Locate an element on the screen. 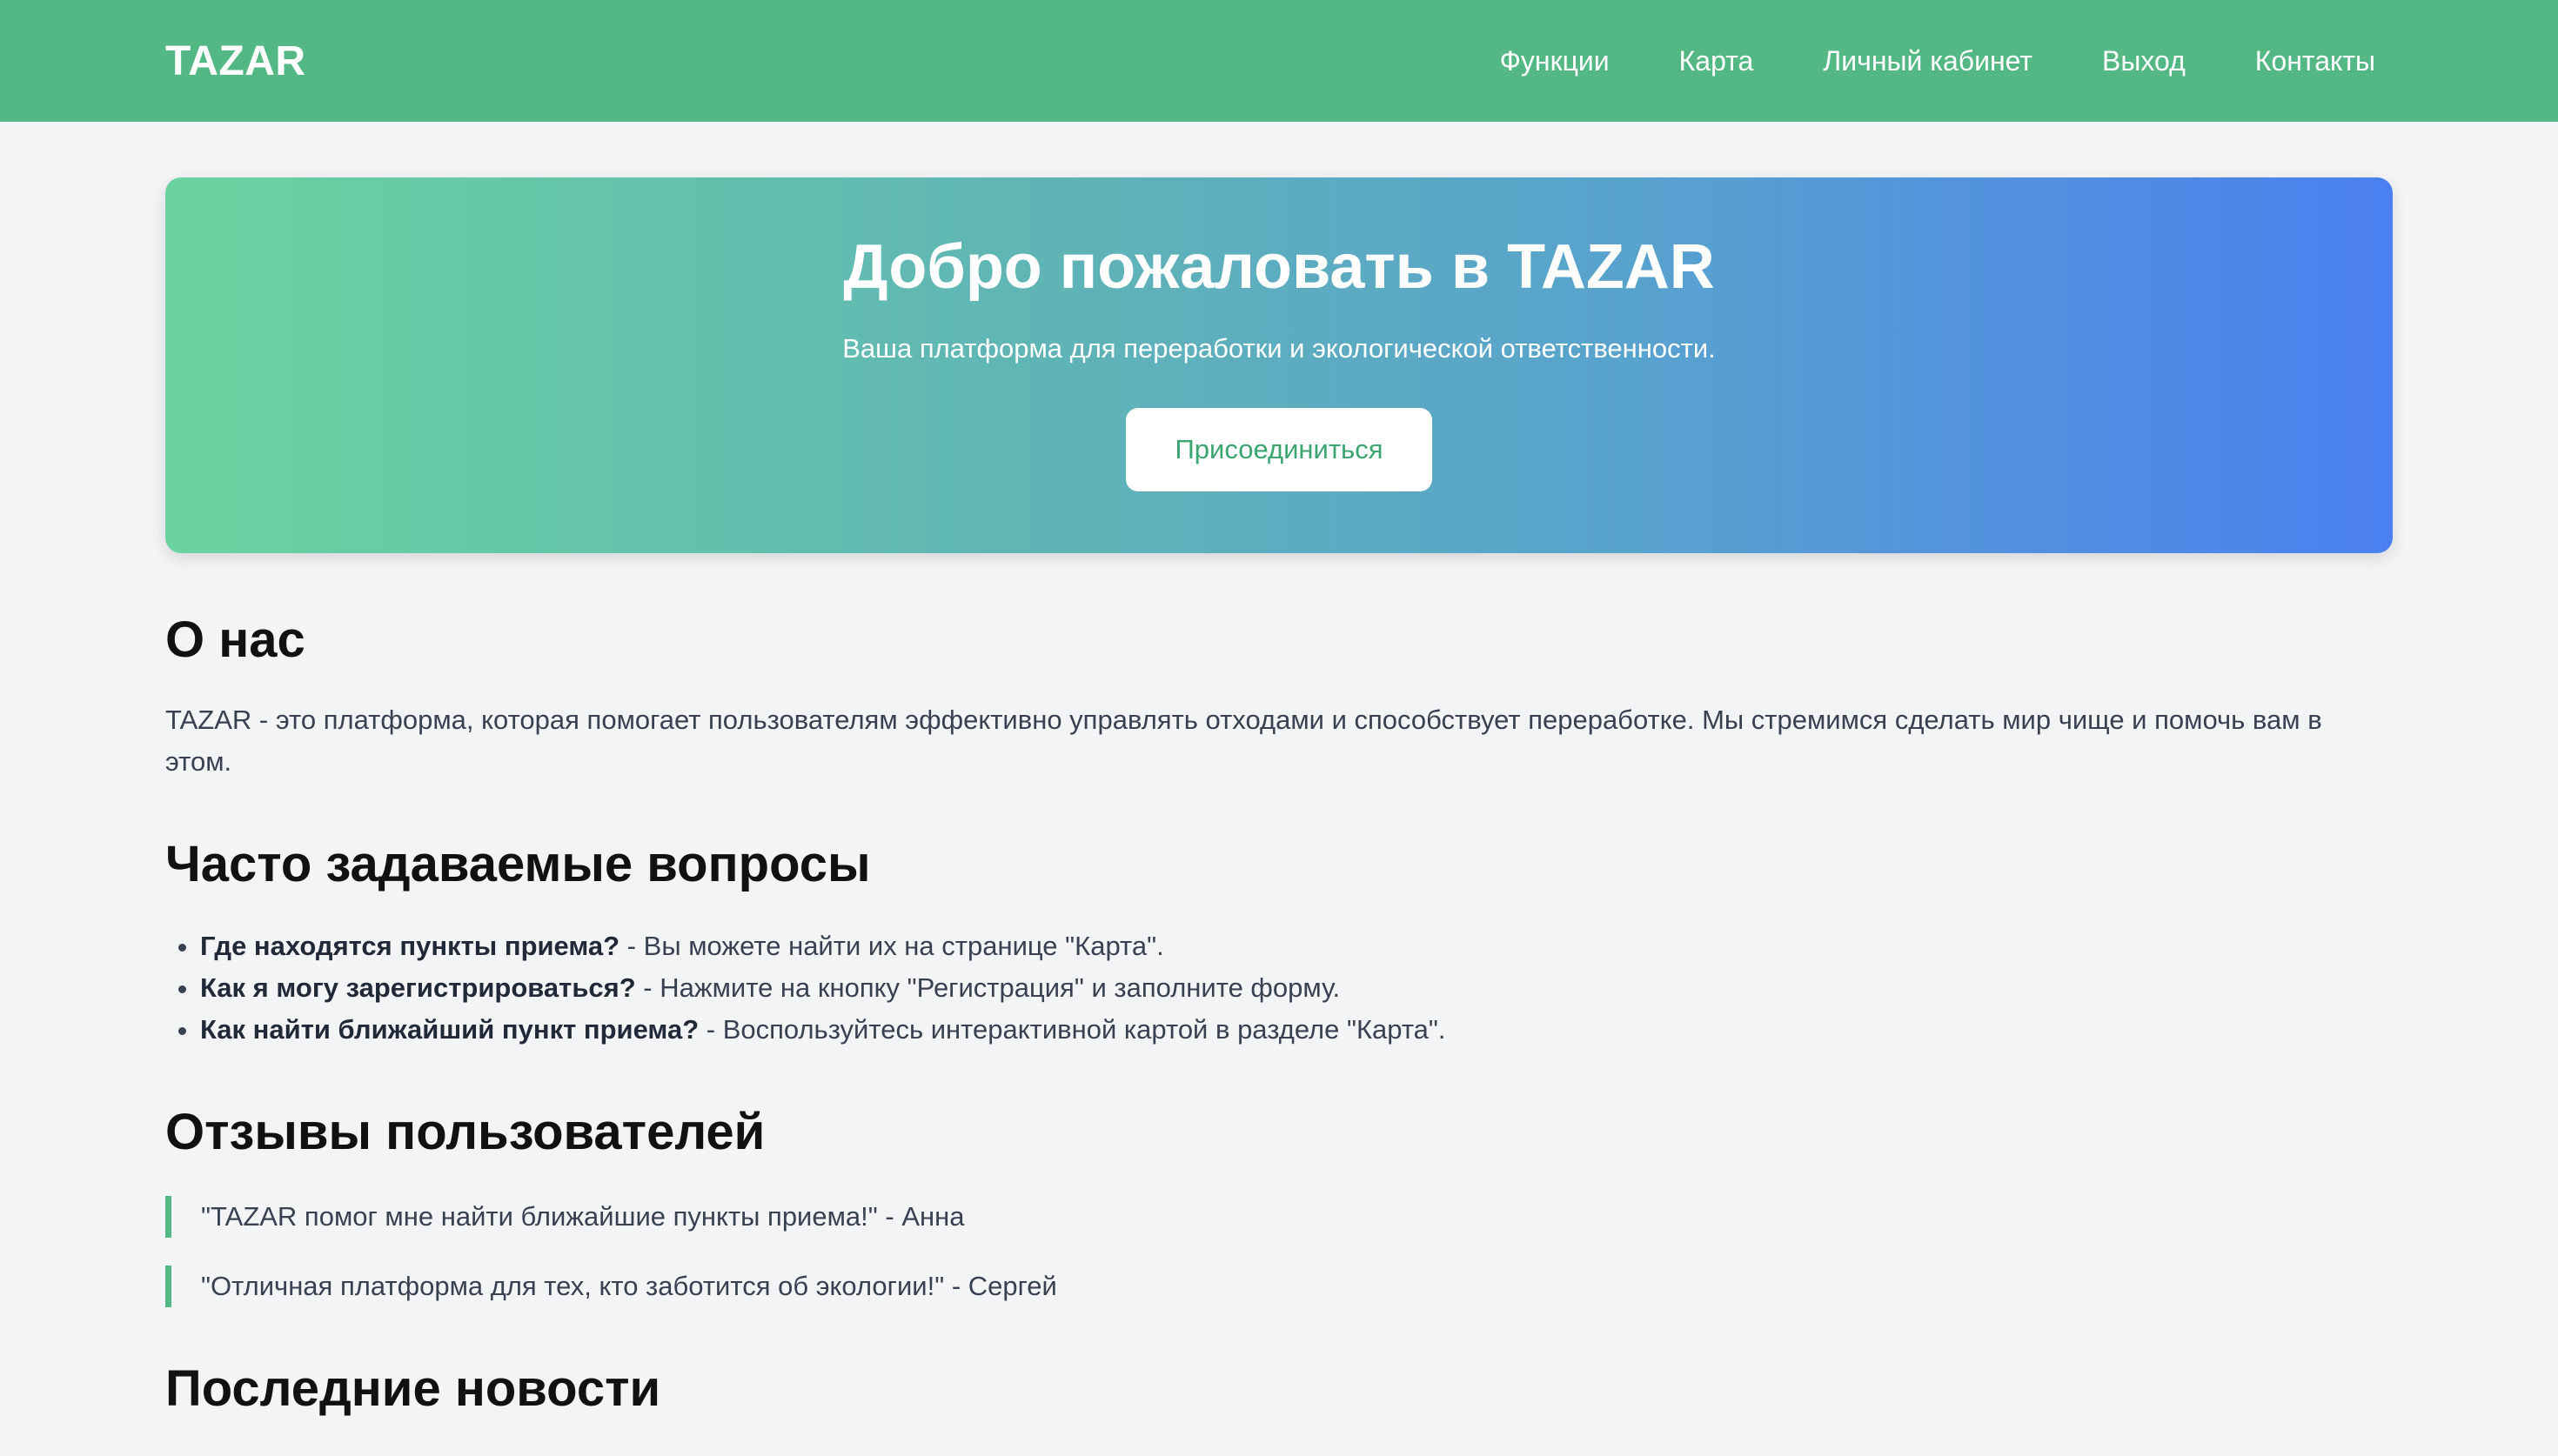 This screenshot has width=2558, height=1456. join-button: Присоединиться is located at coordinates (1279, 450).